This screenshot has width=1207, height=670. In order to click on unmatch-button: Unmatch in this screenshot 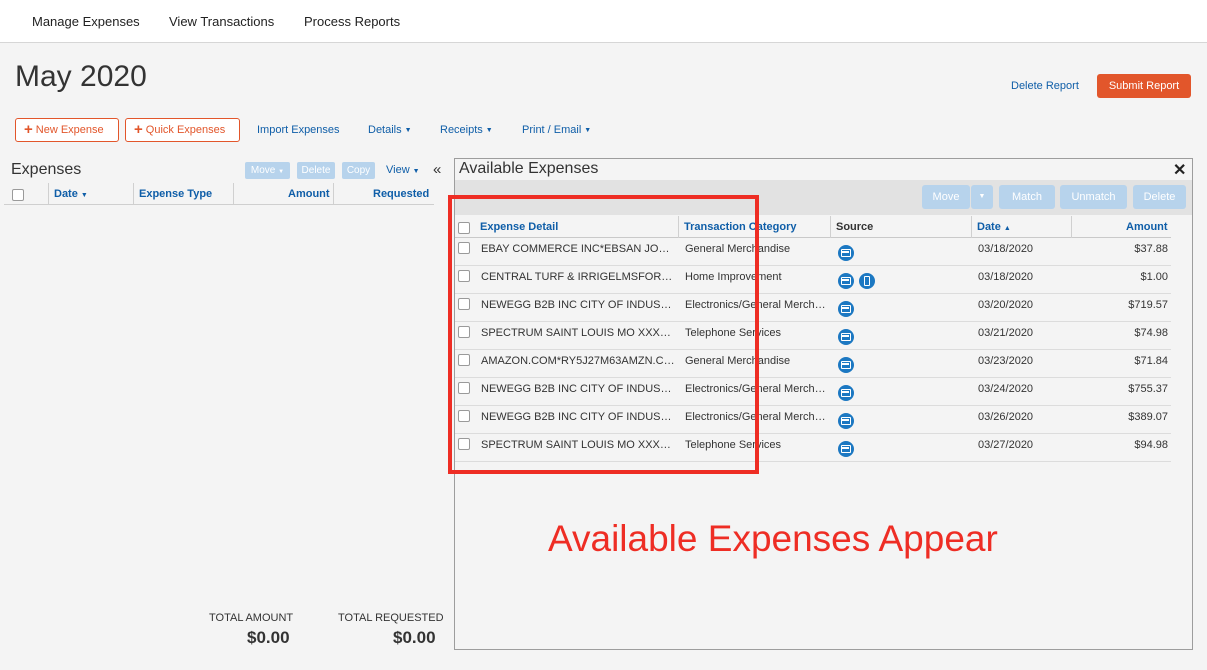, I will do `click(1093, 197)`.